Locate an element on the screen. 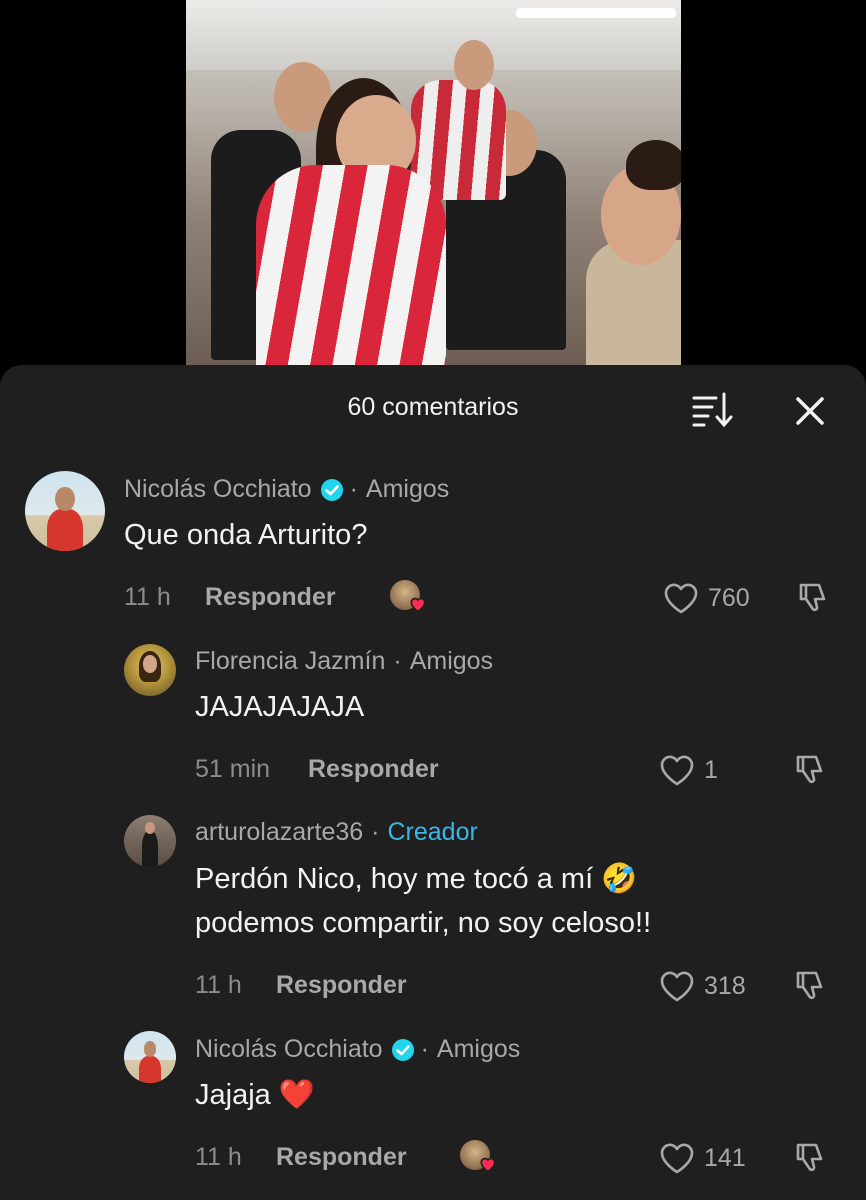  comment-text-line: Perdón Nico, hoy me tocó a mí 🤣 is located at coordinates (416, 879).